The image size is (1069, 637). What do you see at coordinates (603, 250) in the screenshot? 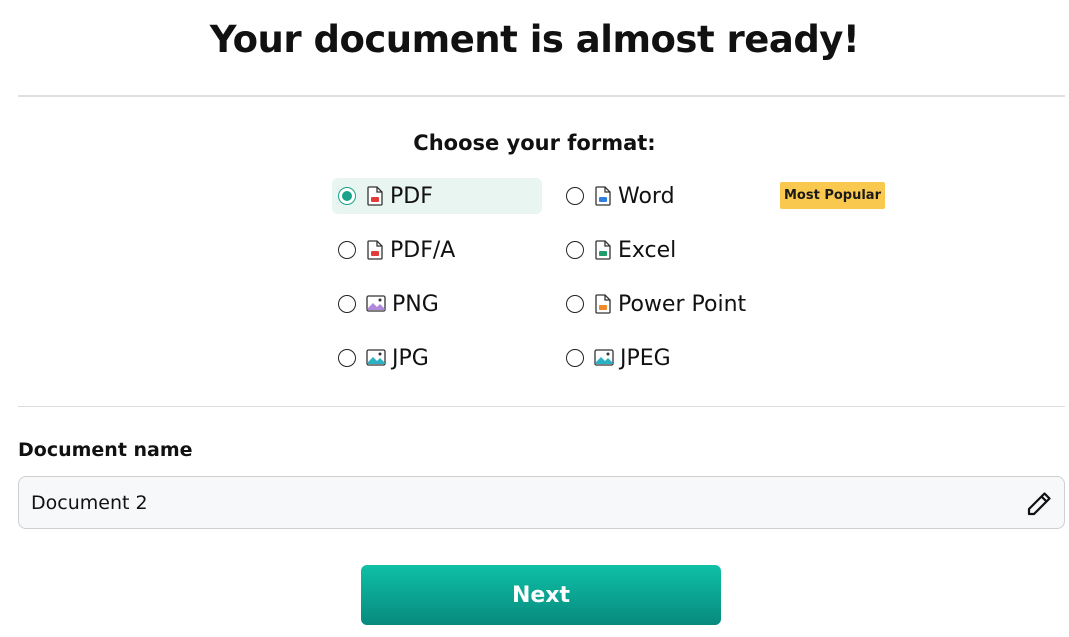
I see `excel-file-icon` at bounding box center [603, 250].